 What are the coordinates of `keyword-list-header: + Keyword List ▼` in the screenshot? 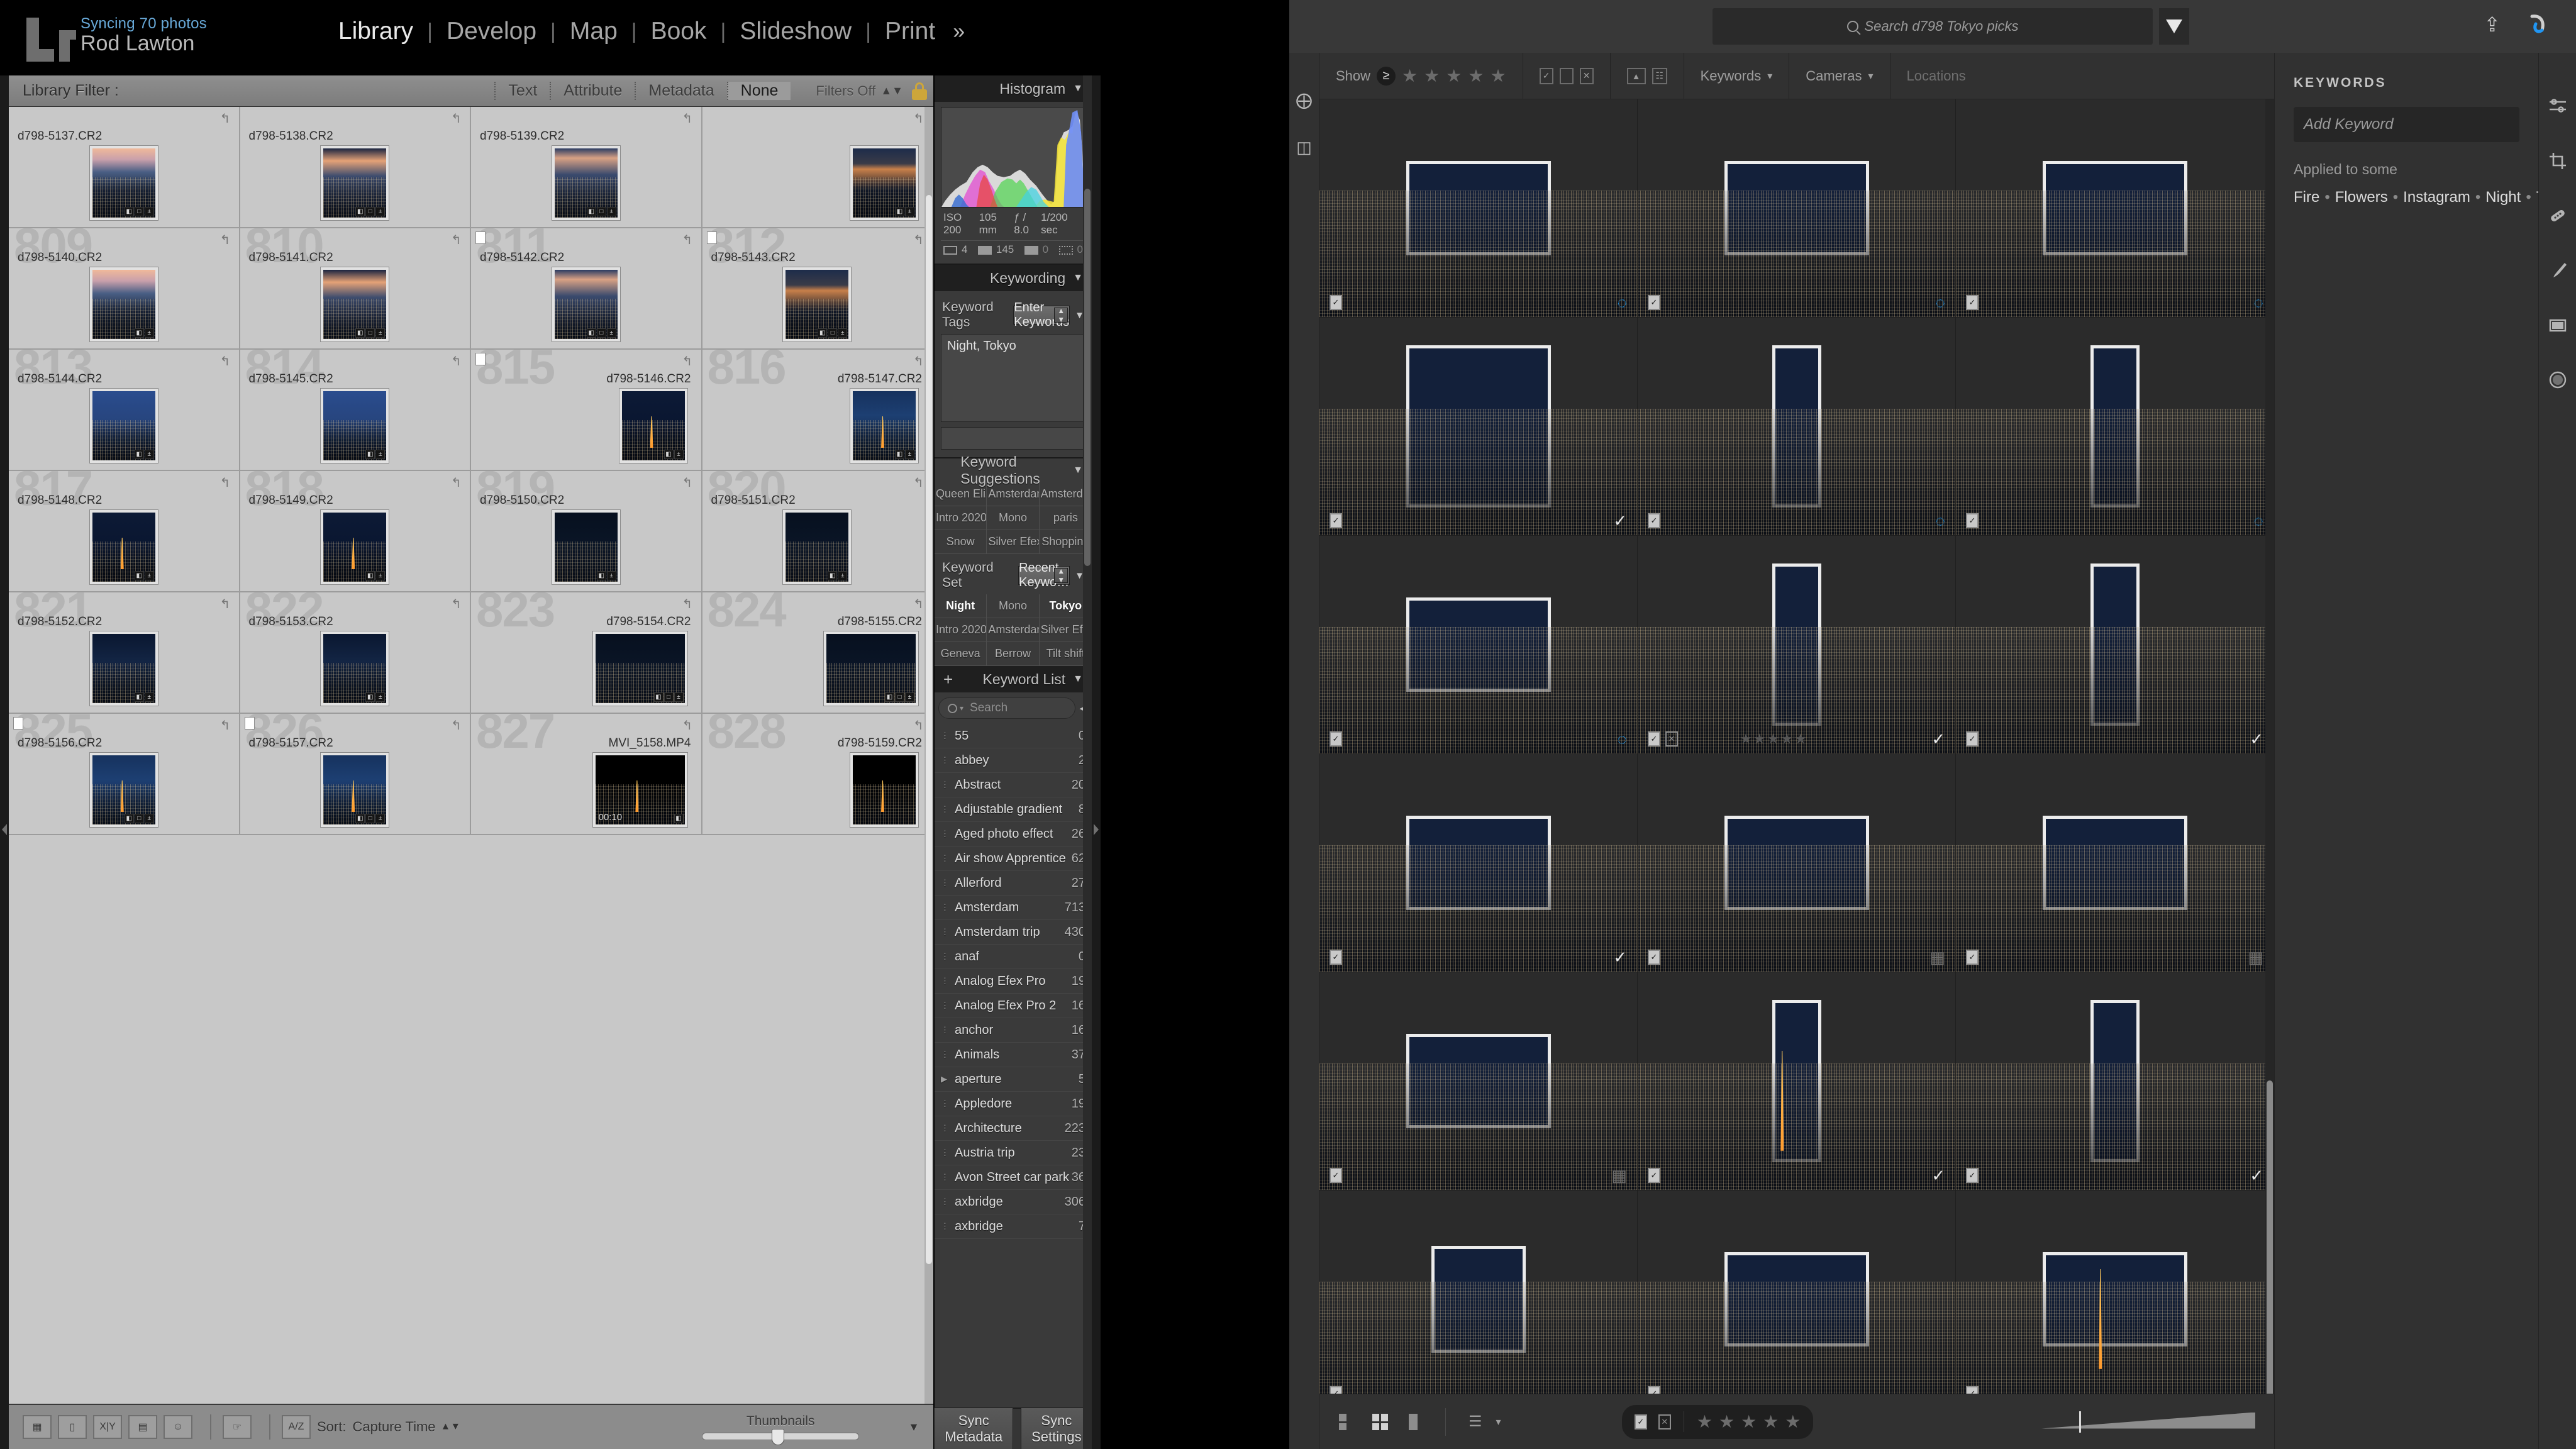 It's located at (1013, 679).